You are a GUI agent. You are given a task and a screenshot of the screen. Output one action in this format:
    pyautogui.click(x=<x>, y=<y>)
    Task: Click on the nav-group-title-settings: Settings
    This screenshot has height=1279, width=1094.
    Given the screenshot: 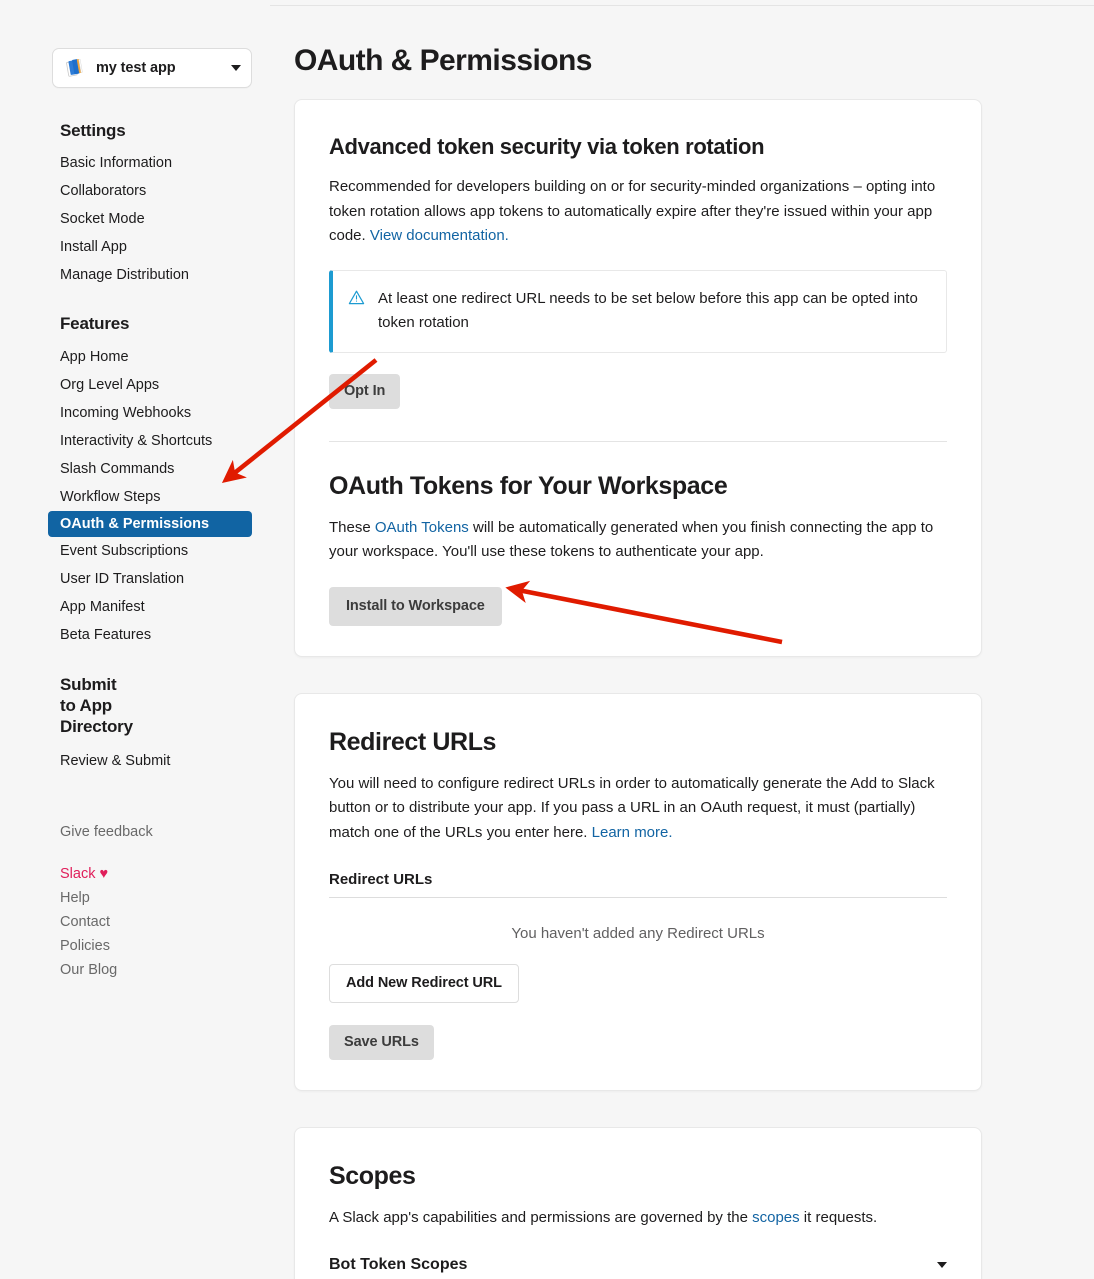 What is the action you would take?
    pyautogui.click(x=93, y=130)
    